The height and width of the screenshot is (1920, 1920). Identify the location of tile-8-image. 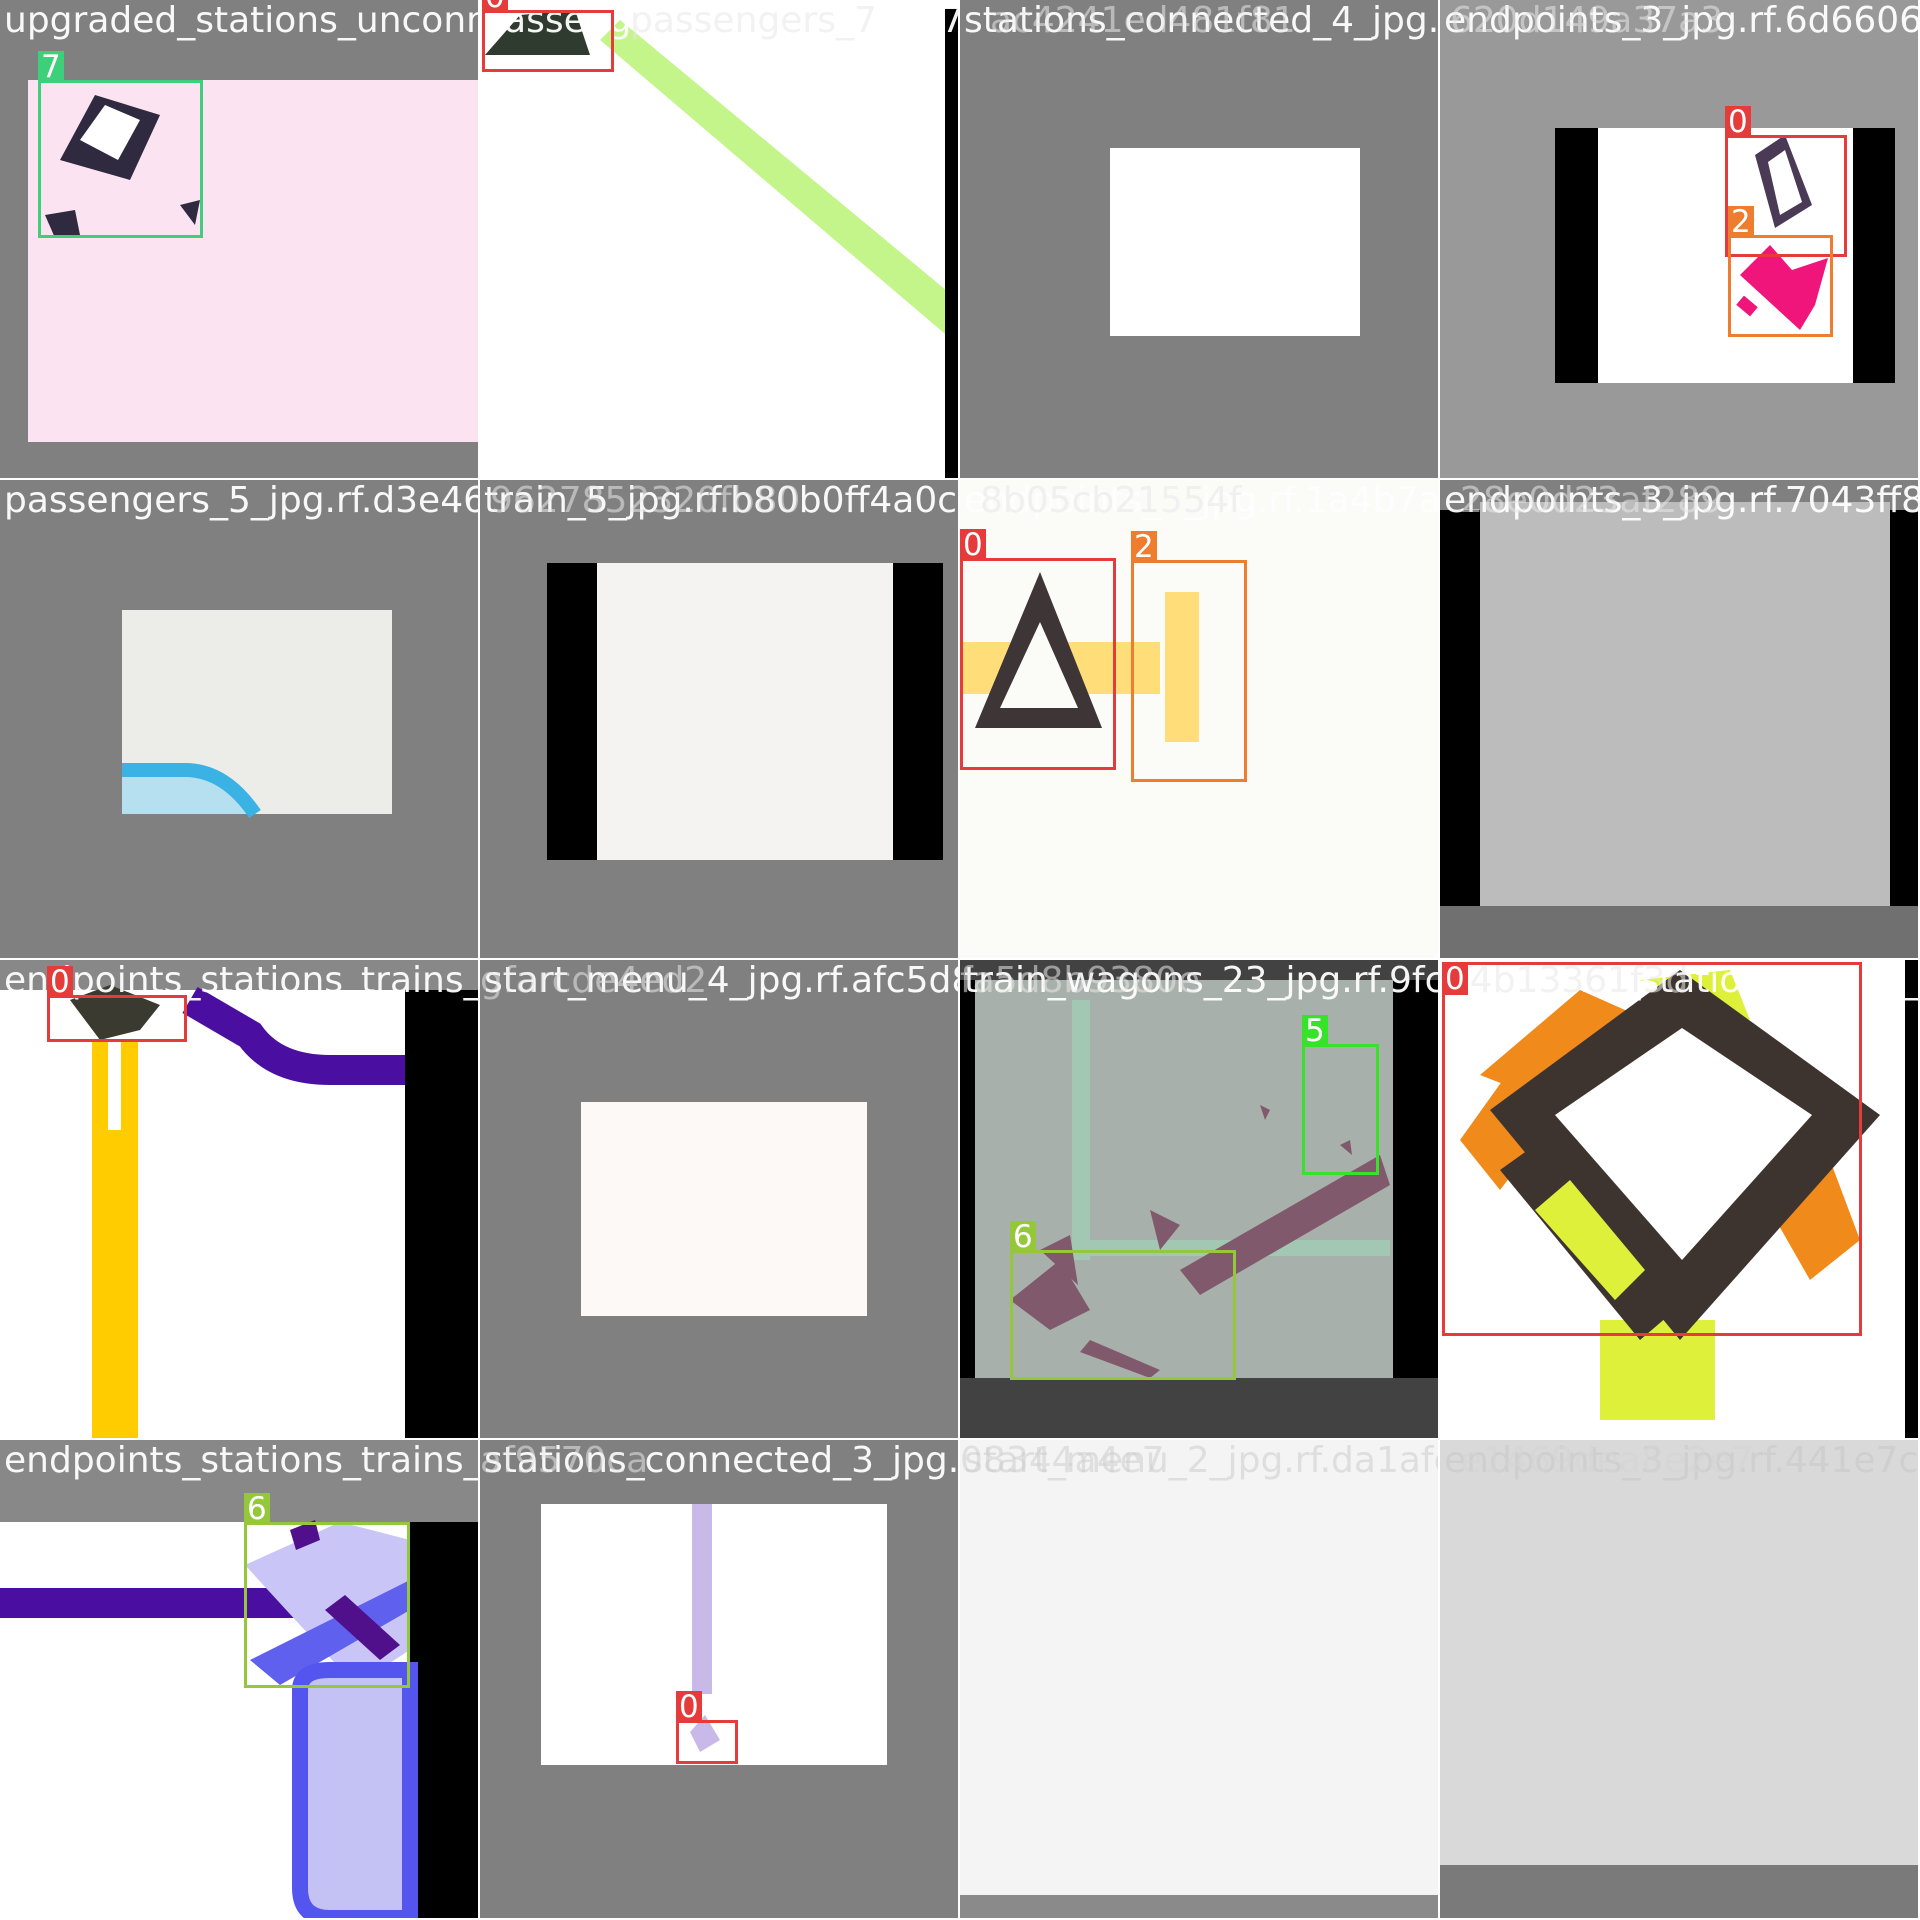
(1679, 719).